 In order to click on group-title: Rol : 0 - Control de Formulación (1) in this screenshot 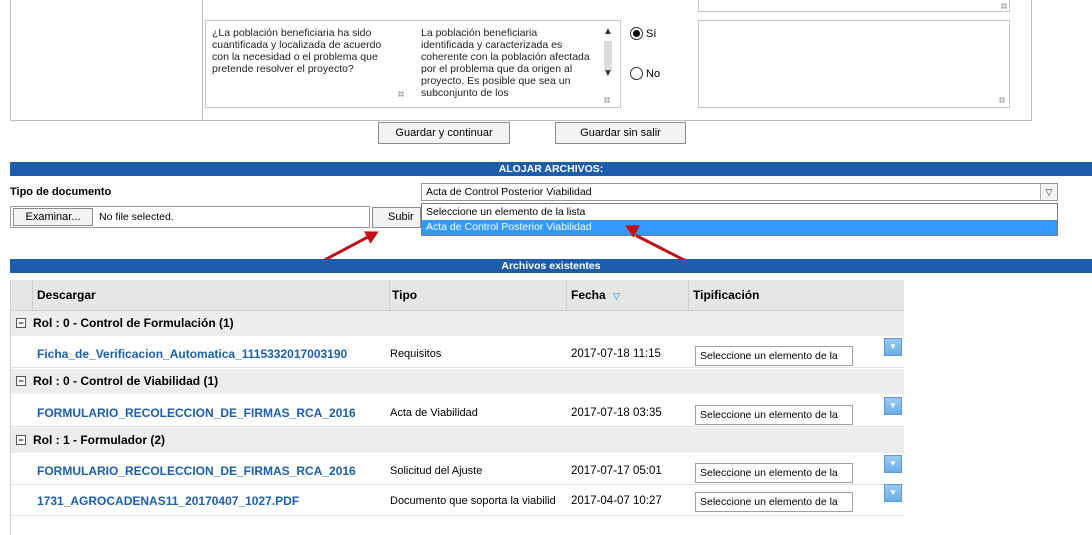, I will do `click(133, 323)`.